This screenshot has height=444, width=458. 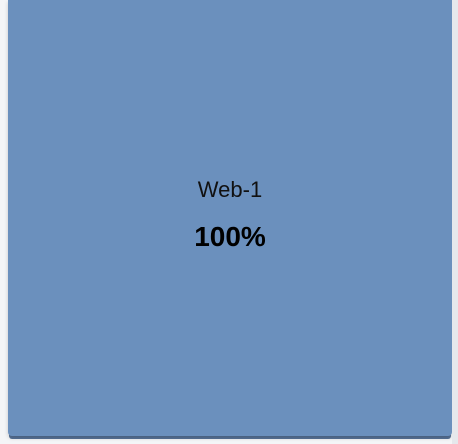 I want to click on tile-name: Web-1, so click(x=230, y=189).